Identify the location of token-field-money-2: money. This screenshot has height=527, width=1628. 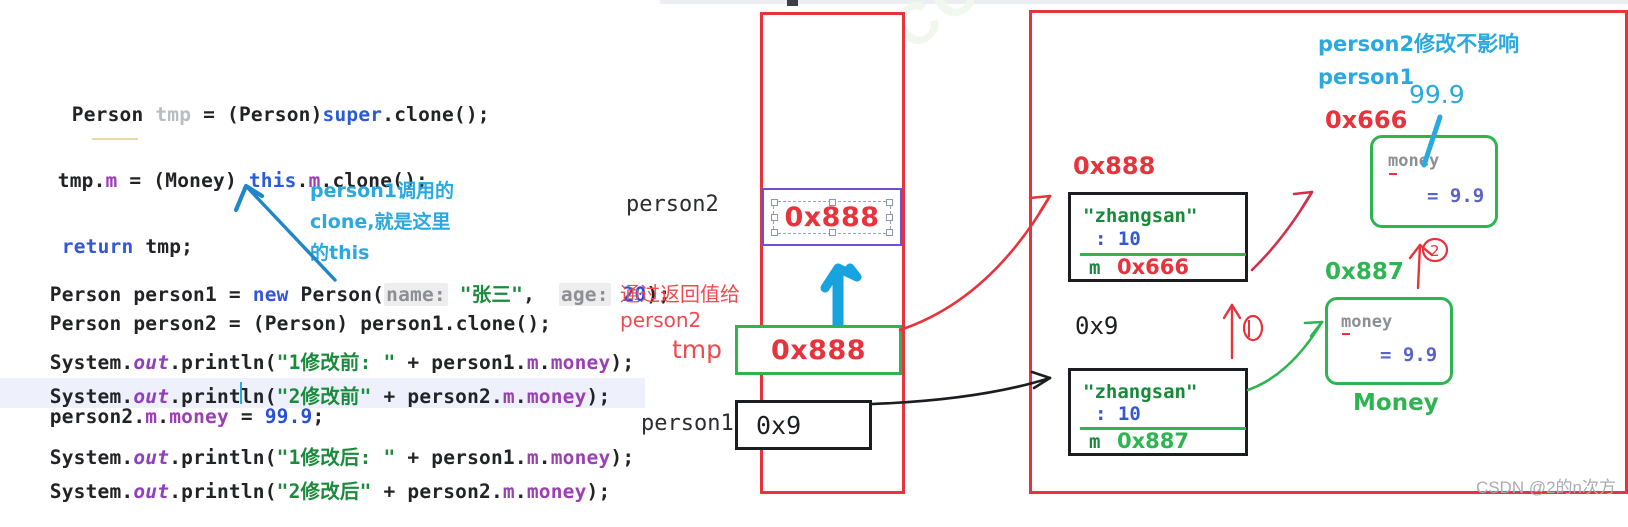
(556, 396).